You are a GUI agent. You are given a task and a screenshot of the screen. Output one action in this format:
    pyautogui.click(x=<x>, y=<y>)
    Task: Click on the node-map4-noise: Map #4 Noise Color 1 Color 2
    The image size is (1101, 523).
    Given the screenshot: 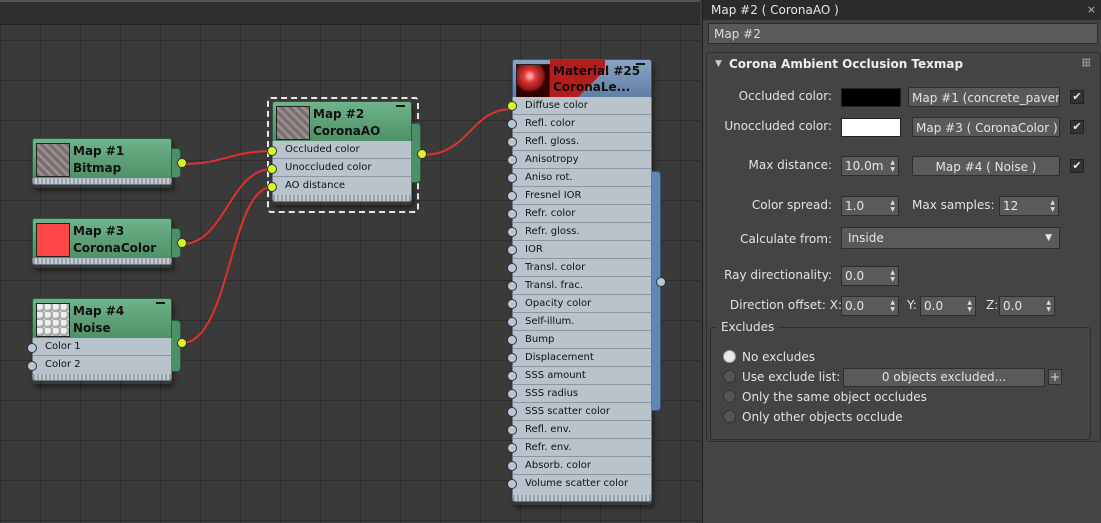 What is the action you would take?
    pyautogui.click(x=107, y=341)
    